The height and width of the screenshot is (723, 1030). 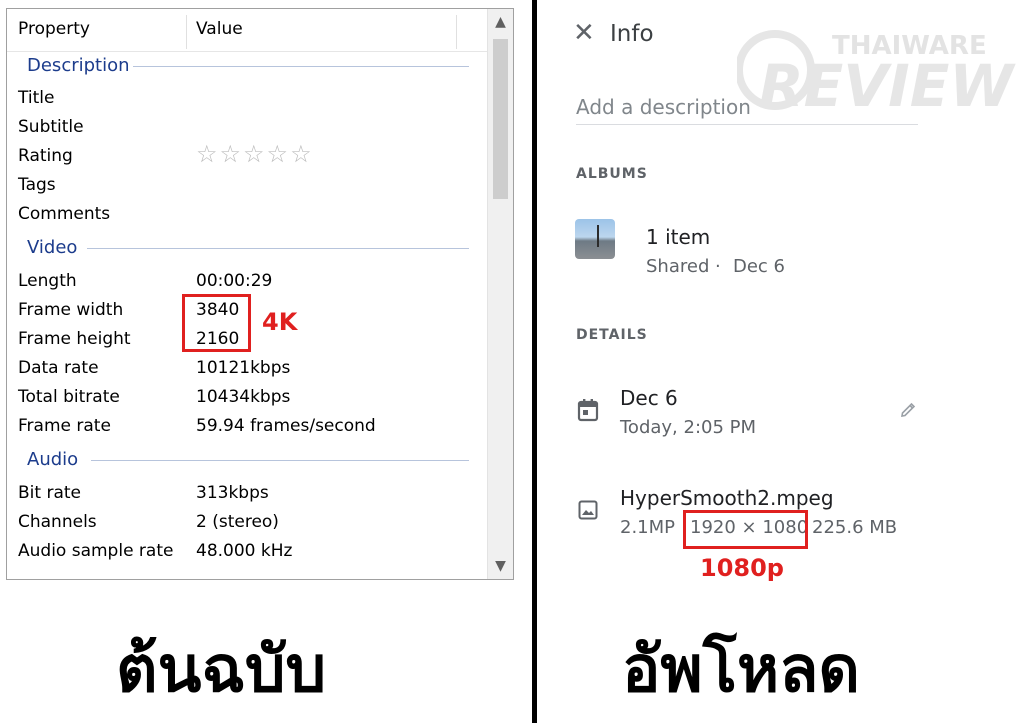 What do you see at coordinates (64, 426) in the screenshot?
I see `row-frame-rate-label: Frame rate` at bounding box center [64, 426].